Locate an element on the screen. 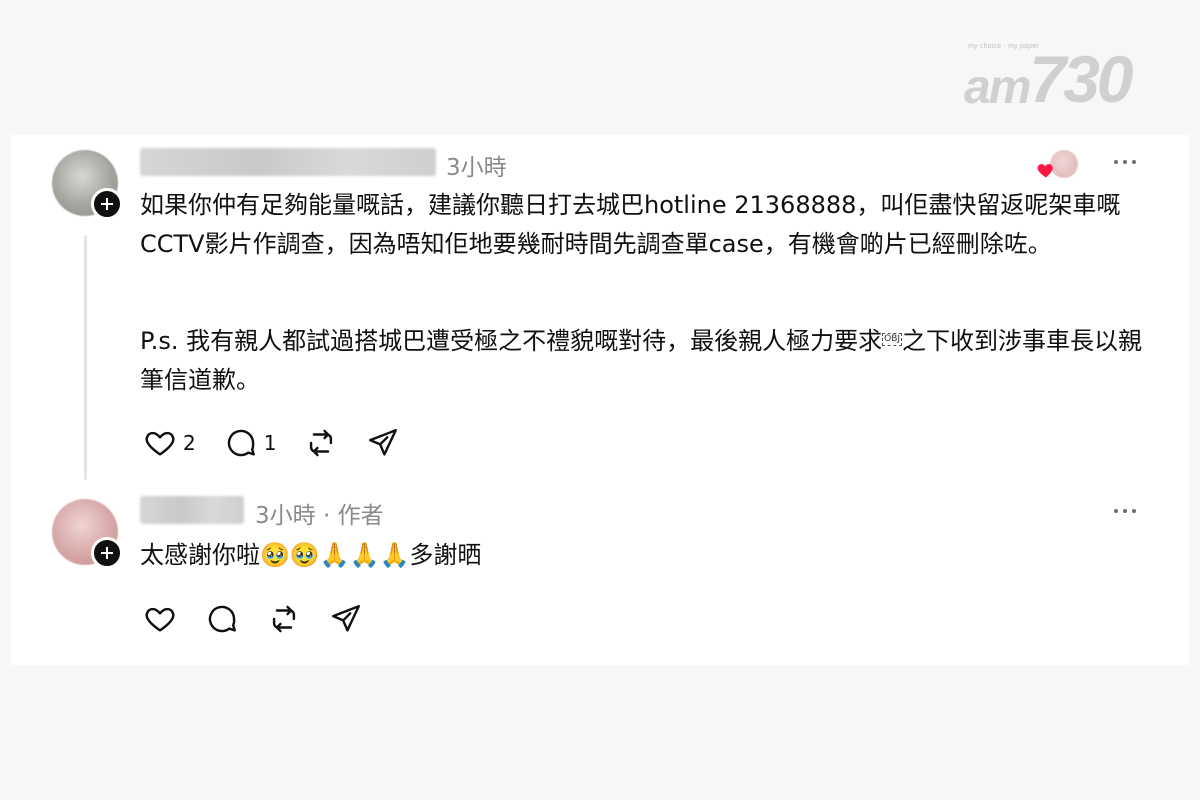 Image resolution: width=1200 pixels, height=800 pixels. comment-timestamp: 3小時 is located at coordinates (476, 168).